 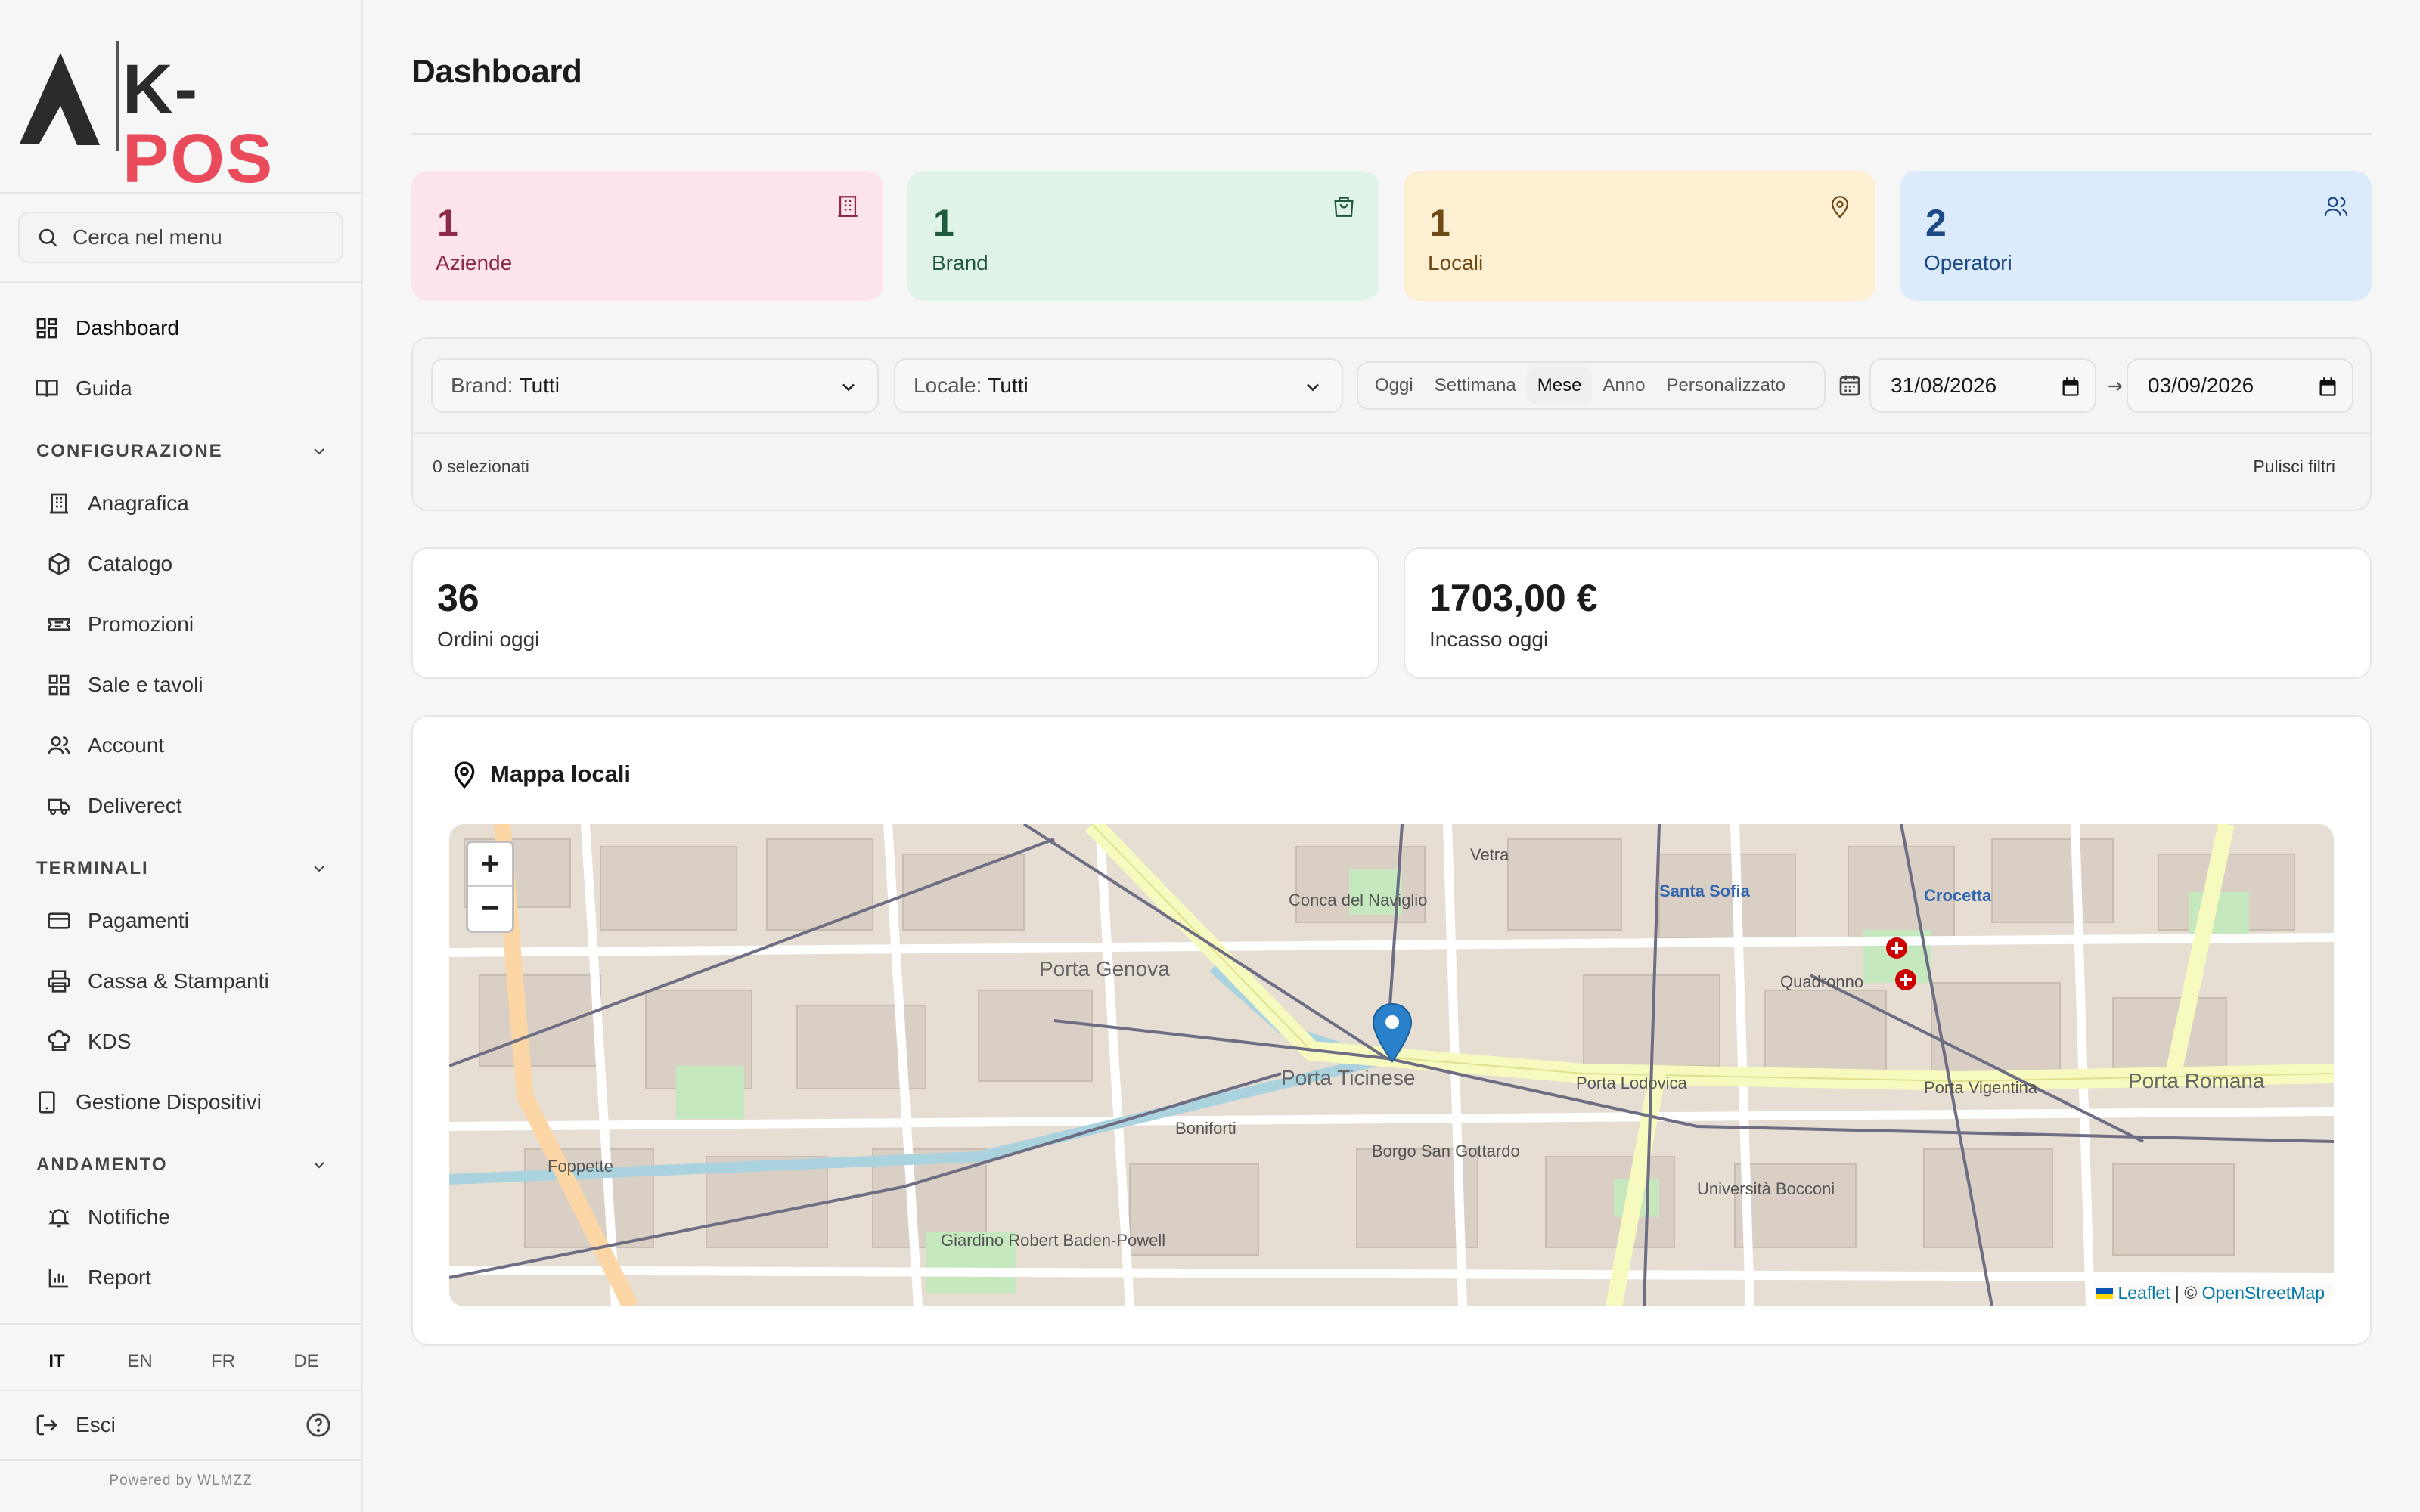 I want to click on sidebar-item-cassa-stampanti: Cassa & Stampanti, so click(x=158, y=981).